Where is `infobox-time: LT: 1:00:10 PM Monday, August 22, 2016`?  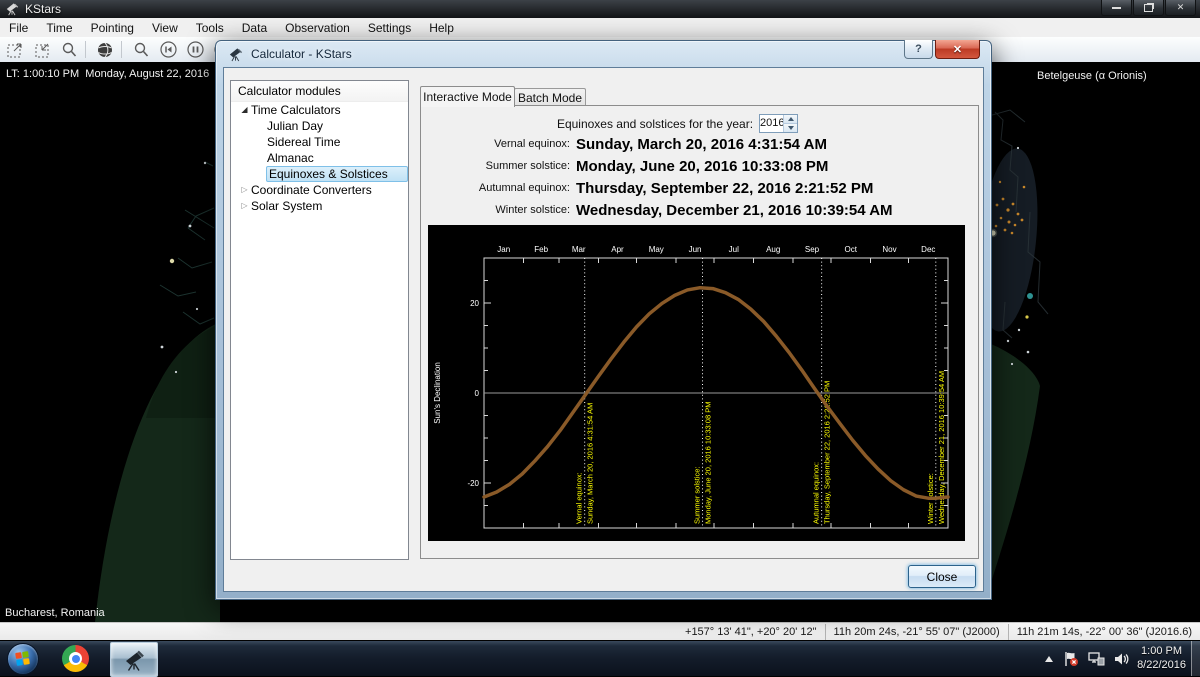
infobox-time: LT: 1:00:10 PM Monday, August 22, 2016 is located at coordinates (107, 74).